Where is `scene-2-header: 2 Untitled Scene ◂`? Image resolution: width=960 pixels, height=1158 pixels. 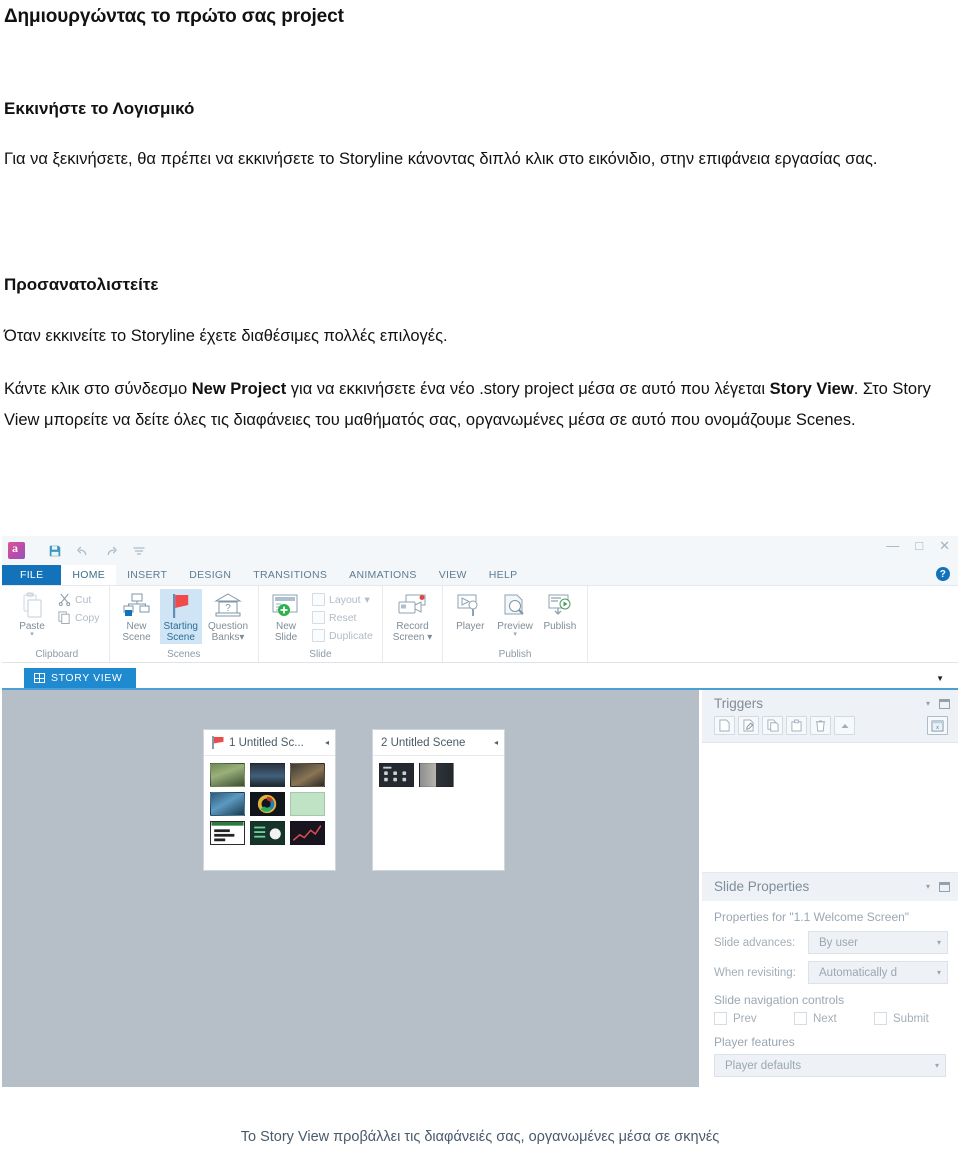
scene-2-header: 2 Untitled Scene ◂ is located at coordinates (438, 743).